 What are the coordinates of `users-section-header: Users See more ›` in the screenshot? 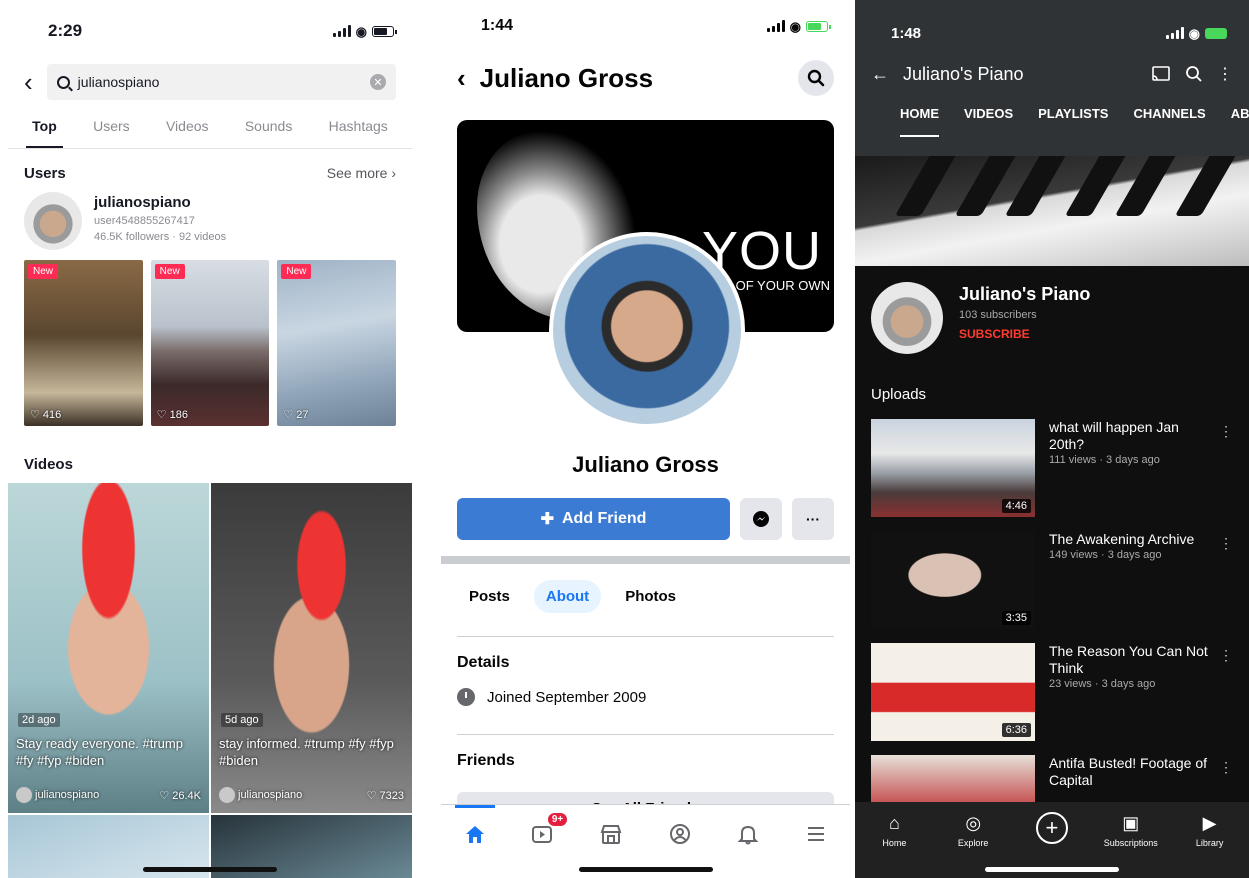 It's located at (210, 170).